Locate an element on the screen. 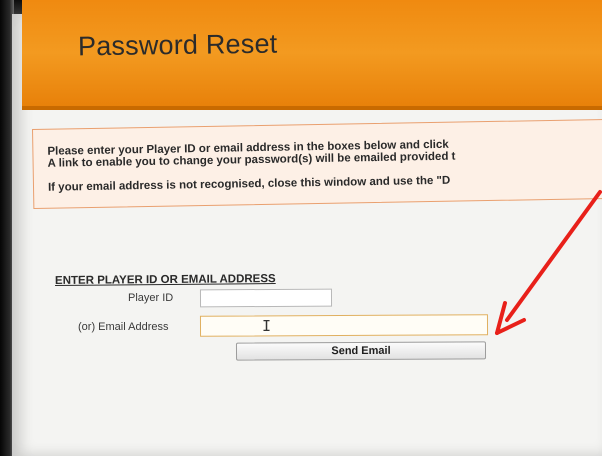  red-arrow-icon is located at coordinates (548, 262).